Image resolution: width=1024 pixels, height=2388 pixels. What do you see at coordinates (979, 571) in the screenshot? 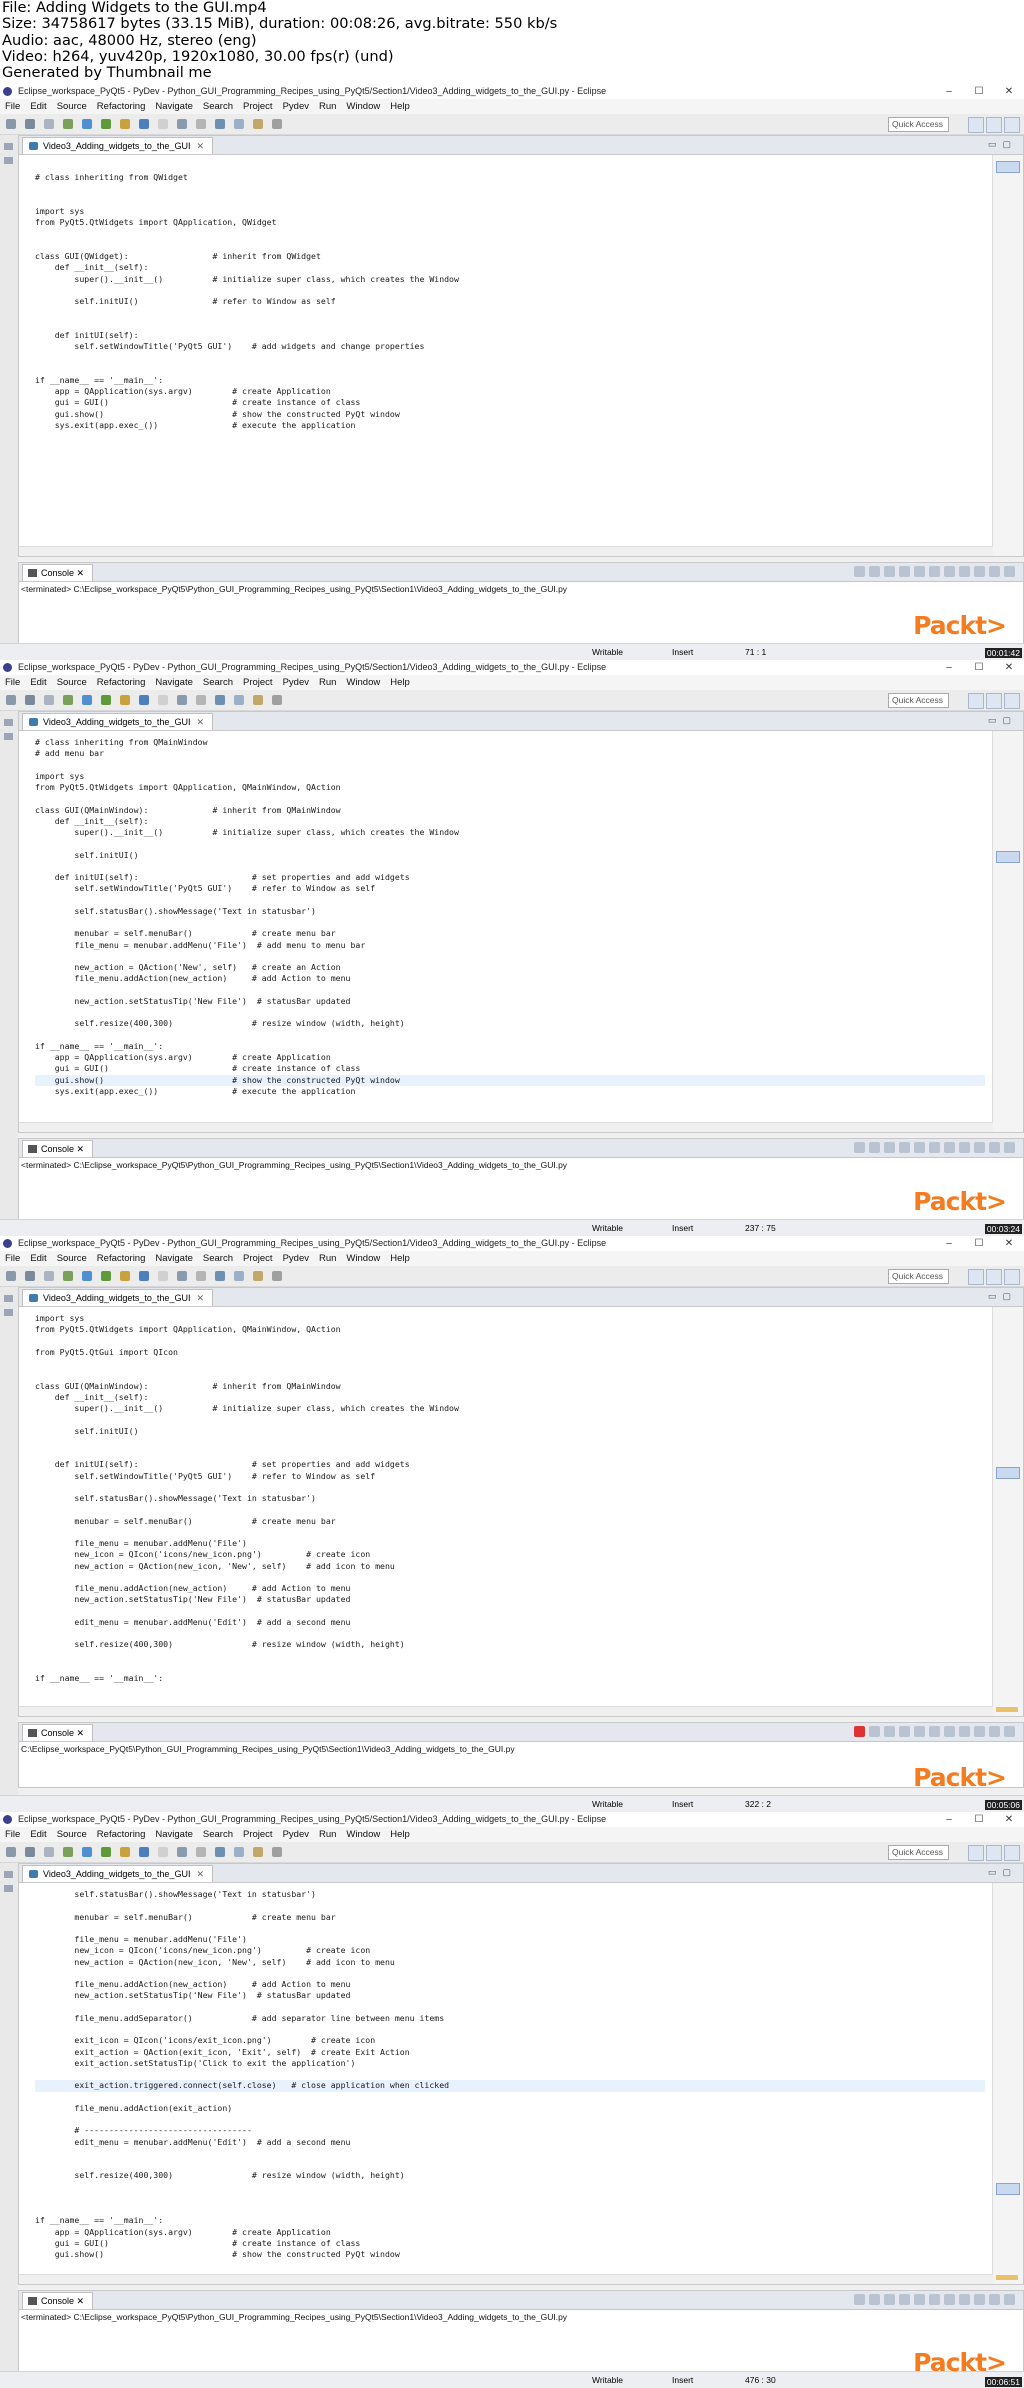
I see `open-console-icon` at bounding box center [979, 571].